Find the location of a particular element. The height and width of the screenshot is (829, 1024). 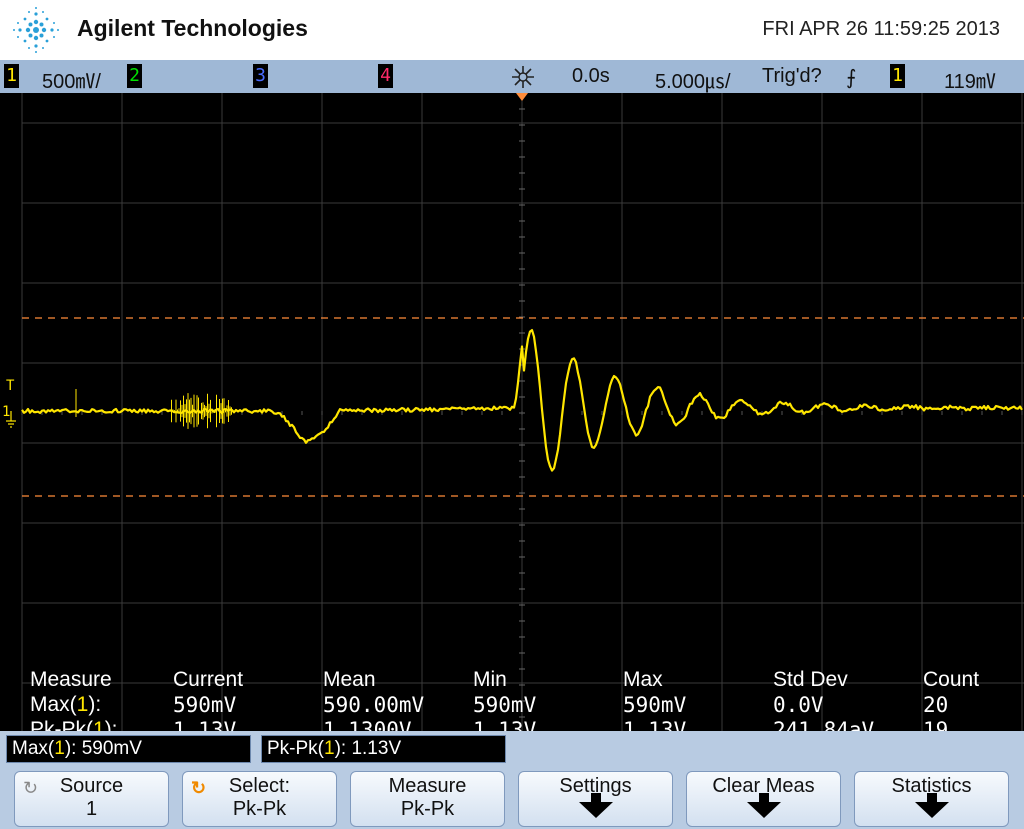

source-softkey: ↻ Source 1 is located at coordinates (91, 799).